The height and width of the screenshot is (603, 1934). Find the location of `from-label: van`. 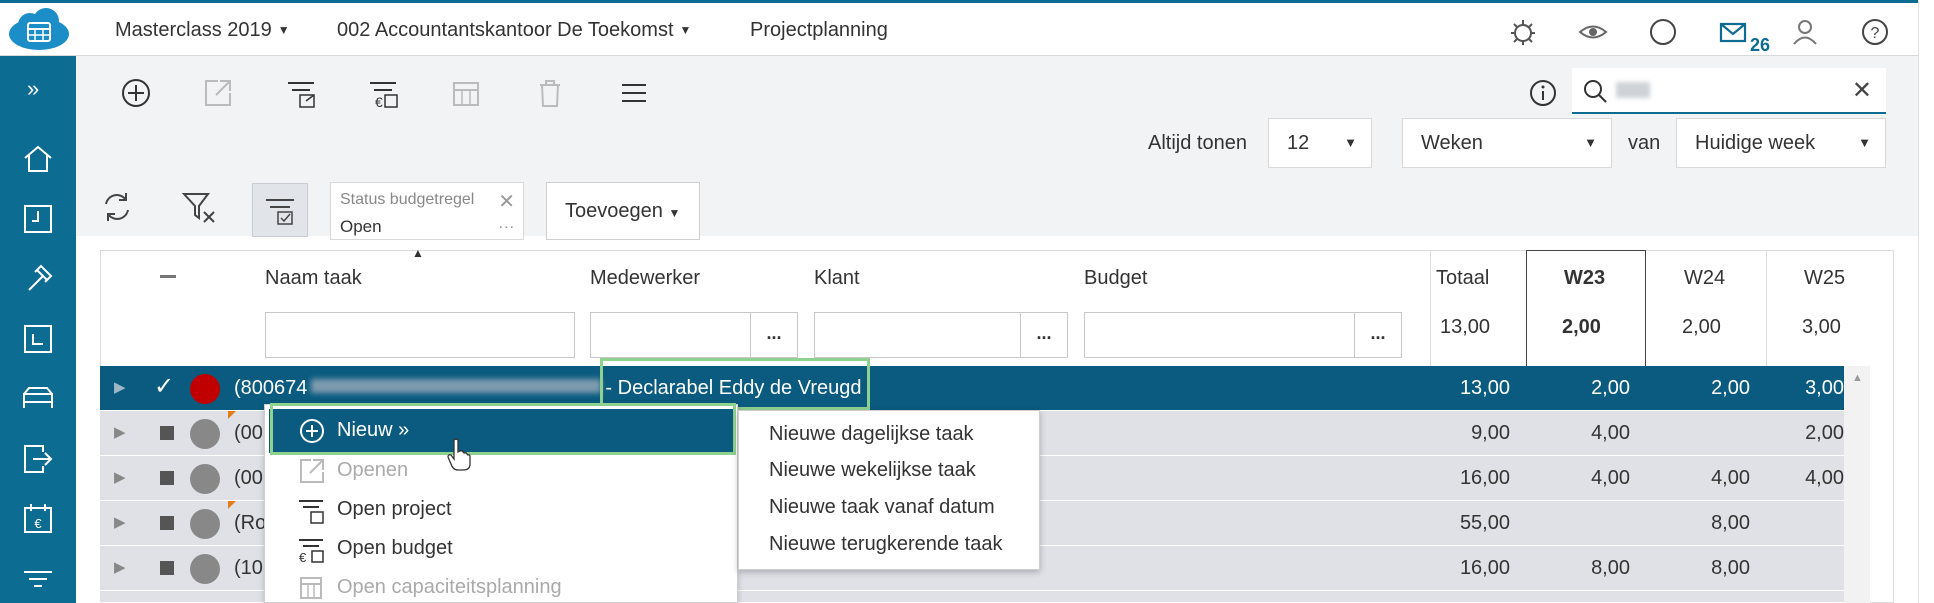

from-label: van is located at coordinates (1644, 143).